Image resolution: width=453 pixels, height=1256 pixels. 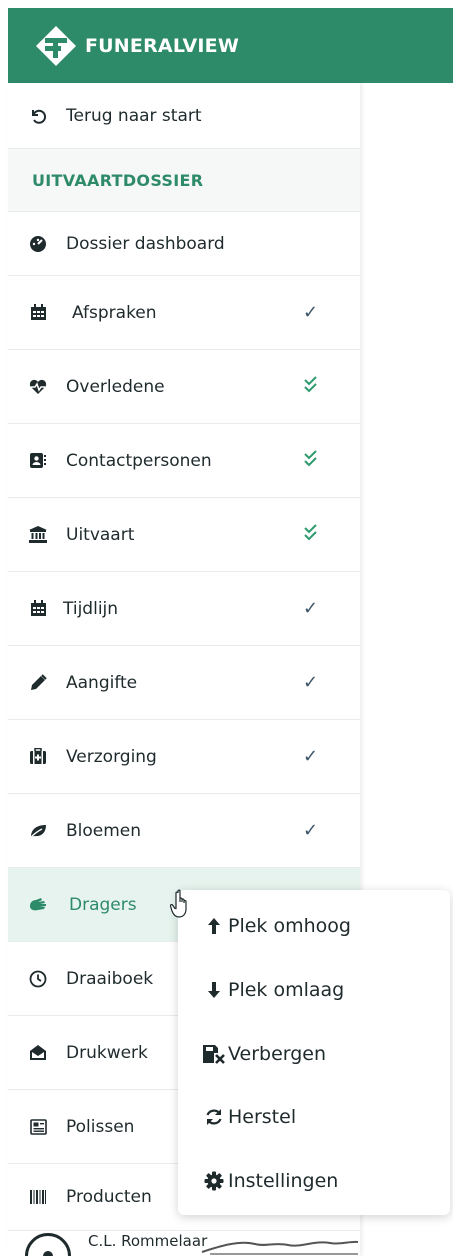 I want to click on pencil-icon, so click(x=38, y=683).